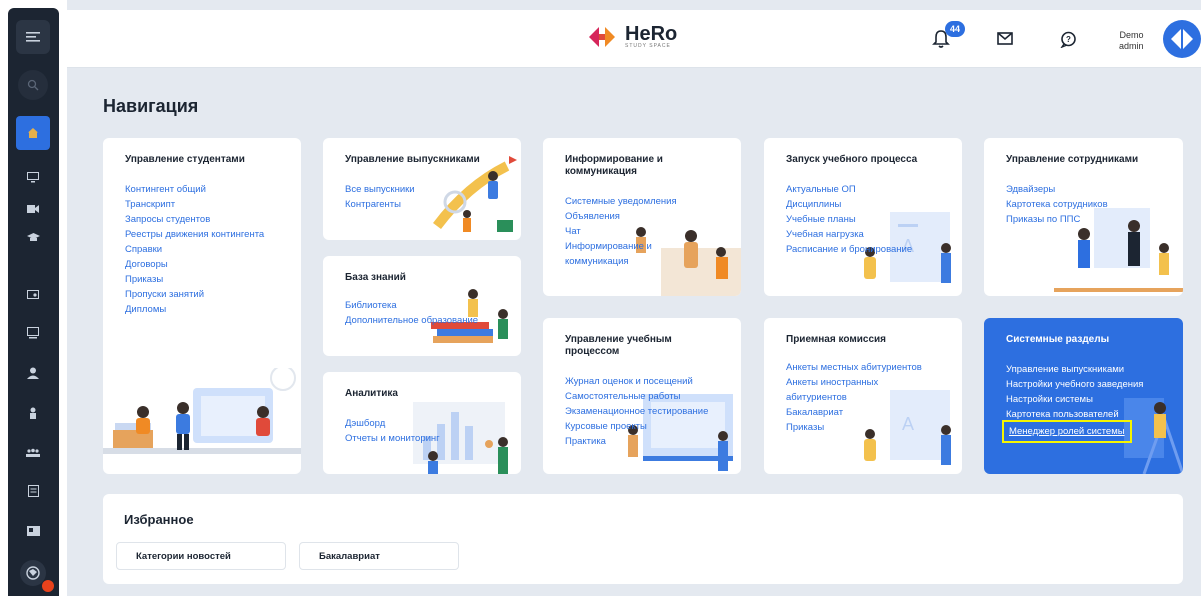  I want to click on card-analytics: Аналитика Дэшборд Отчеты и мониторинг, so click(422, 423).